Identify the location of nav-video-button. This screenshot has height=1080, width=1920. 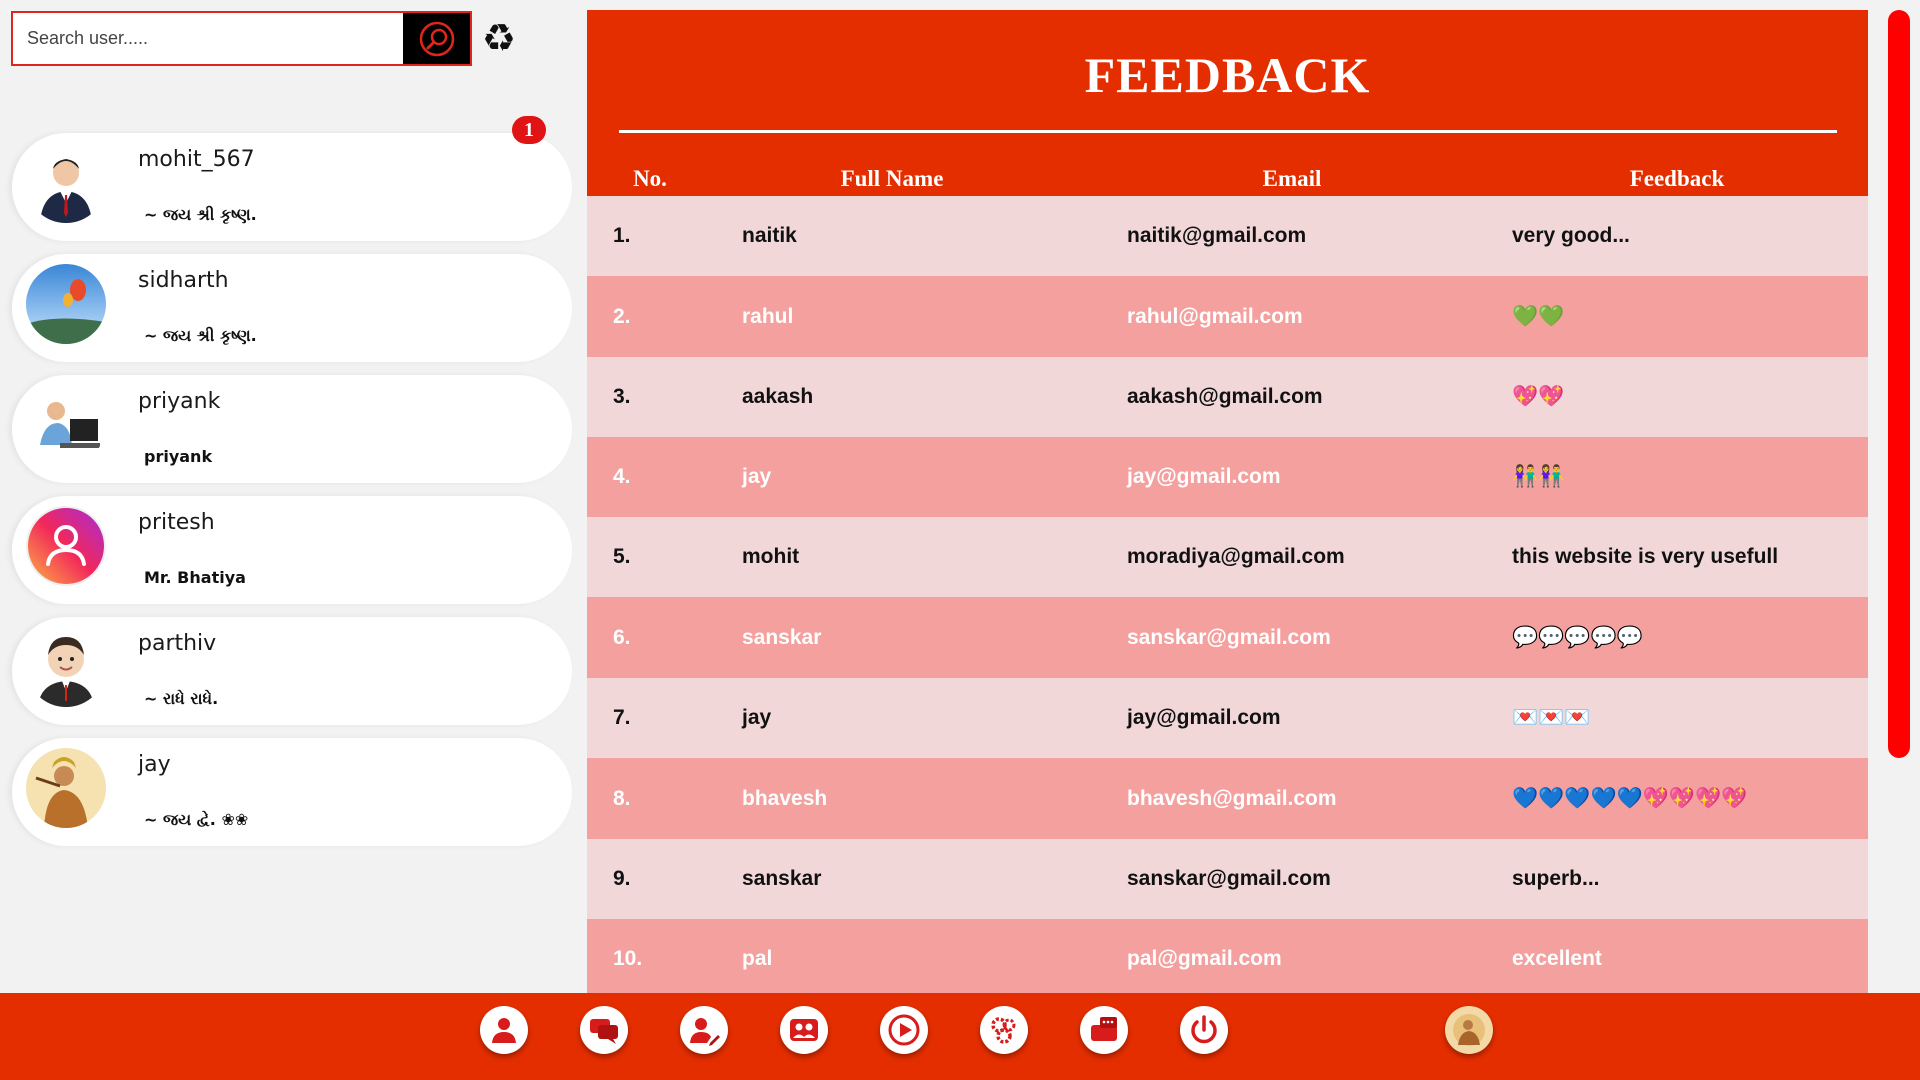
(904, 1030).